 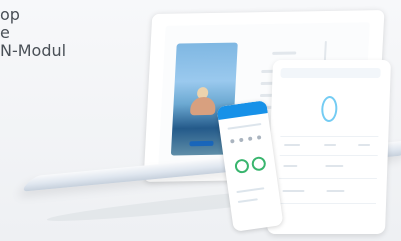 I want to click on laptop-text-line, so click(x=284, y=53).